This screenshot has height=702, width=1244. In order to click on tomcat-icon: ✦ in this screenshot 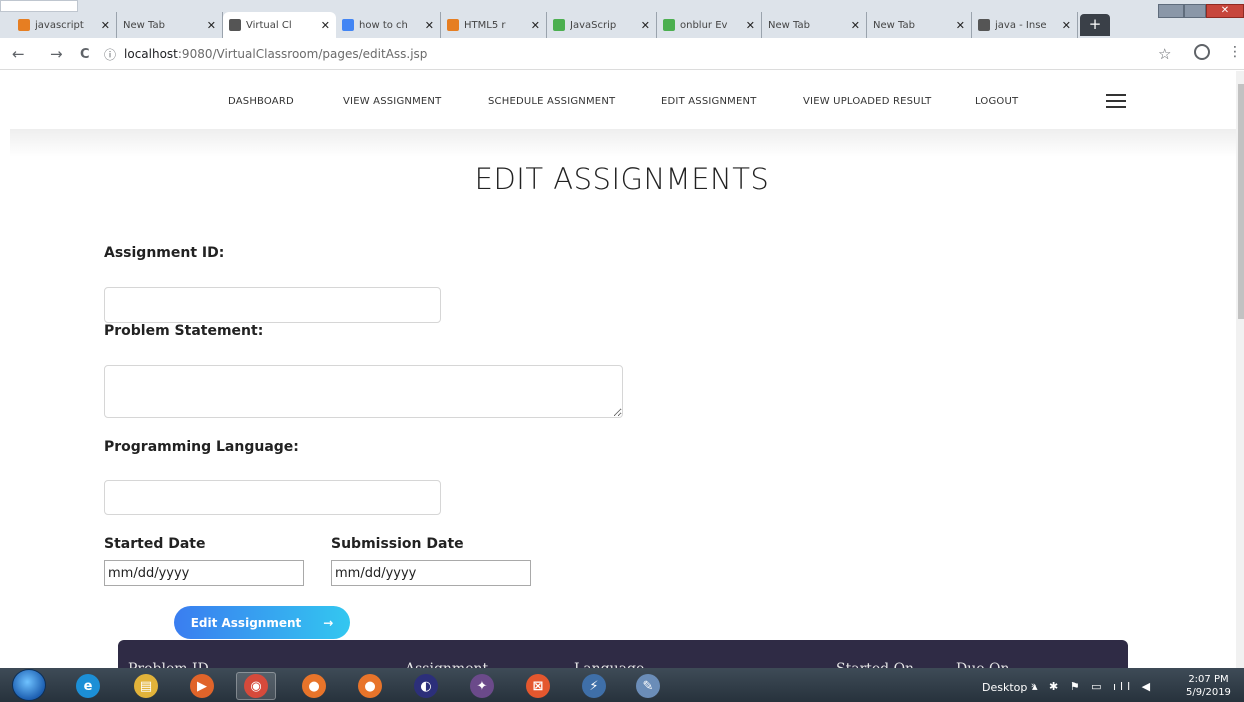, I will do `click(482, 686)`.